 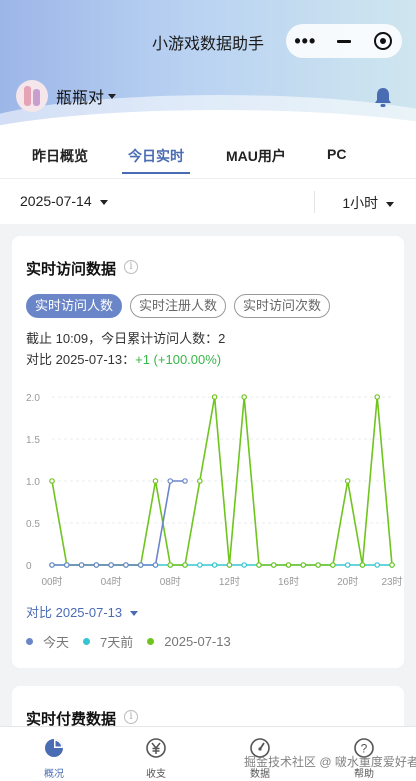 I want to click on x-tick-label: 00时, so click(x=51, y=582).